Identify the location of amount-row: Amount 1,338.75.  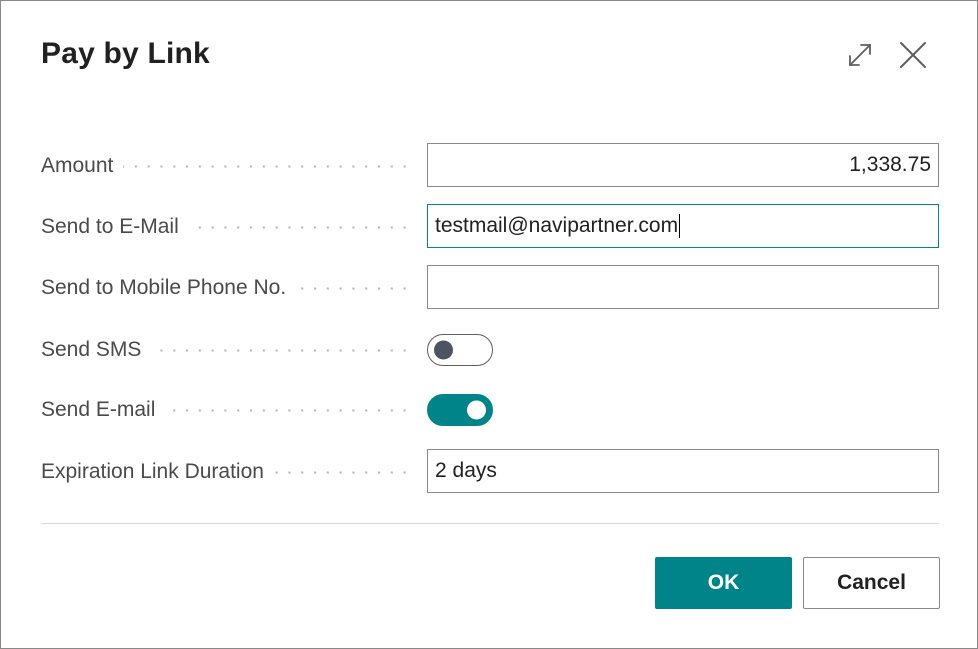
(490, 166).